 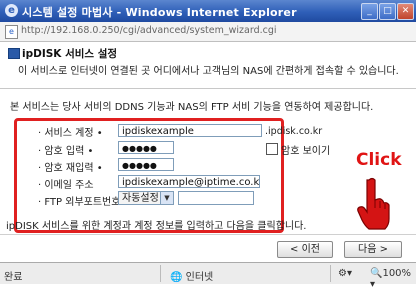 What do you see at coordinates (13, 277) in the screenshot?
I see `status-text: 완료` at bounding box center [13, 277].